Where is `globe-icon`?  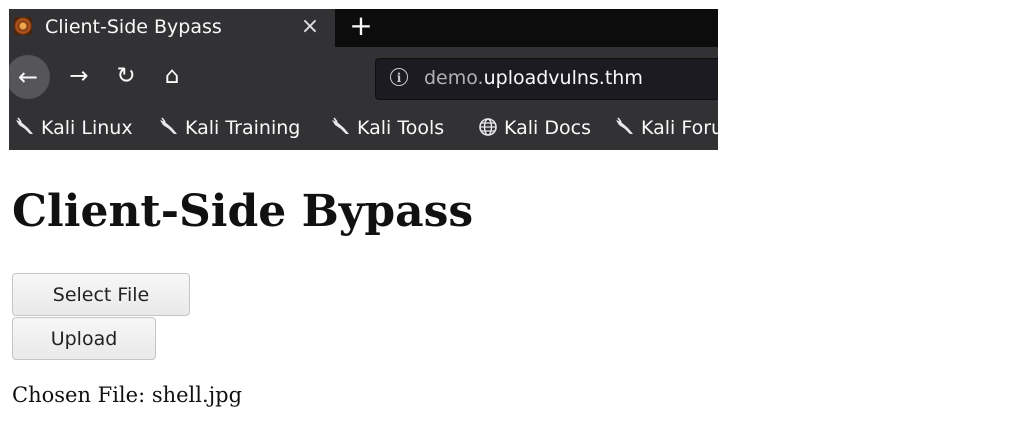
globe-icon is located at coordinates (488, 127).